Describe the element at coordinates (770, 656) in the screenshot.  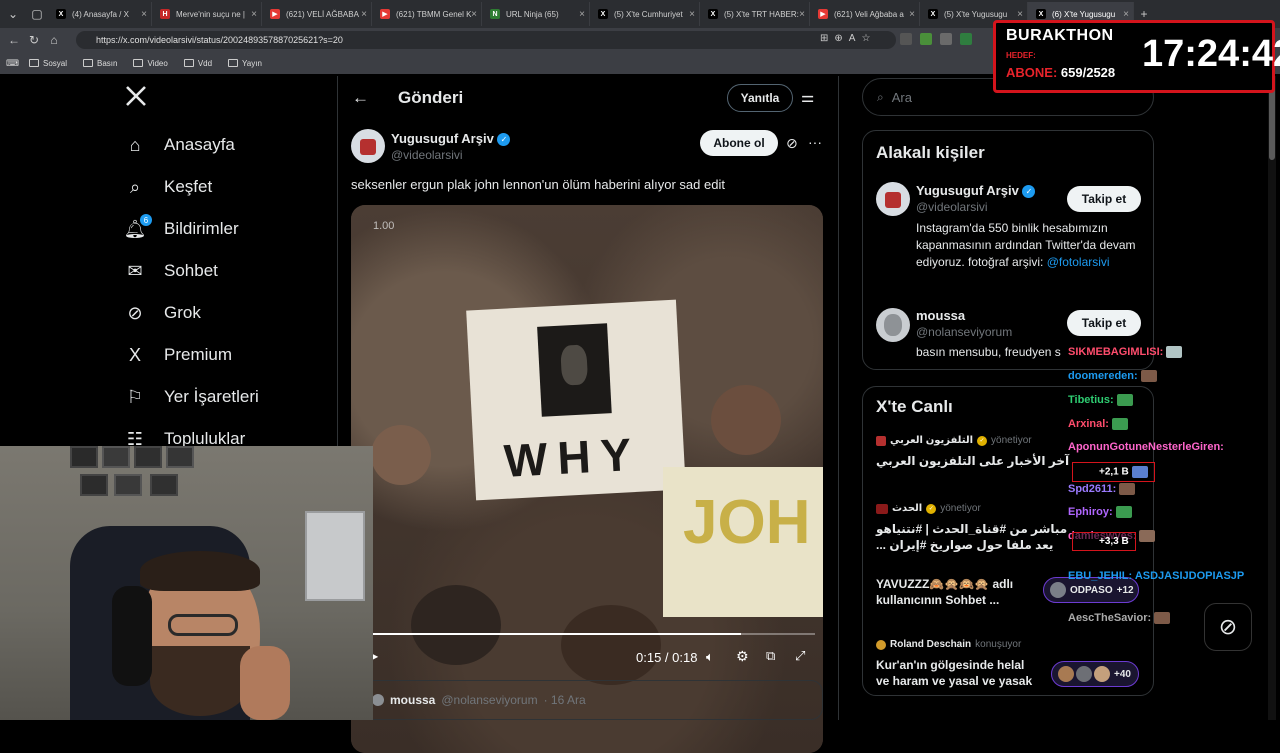
I see `pip-icon: ⧉` at that location.